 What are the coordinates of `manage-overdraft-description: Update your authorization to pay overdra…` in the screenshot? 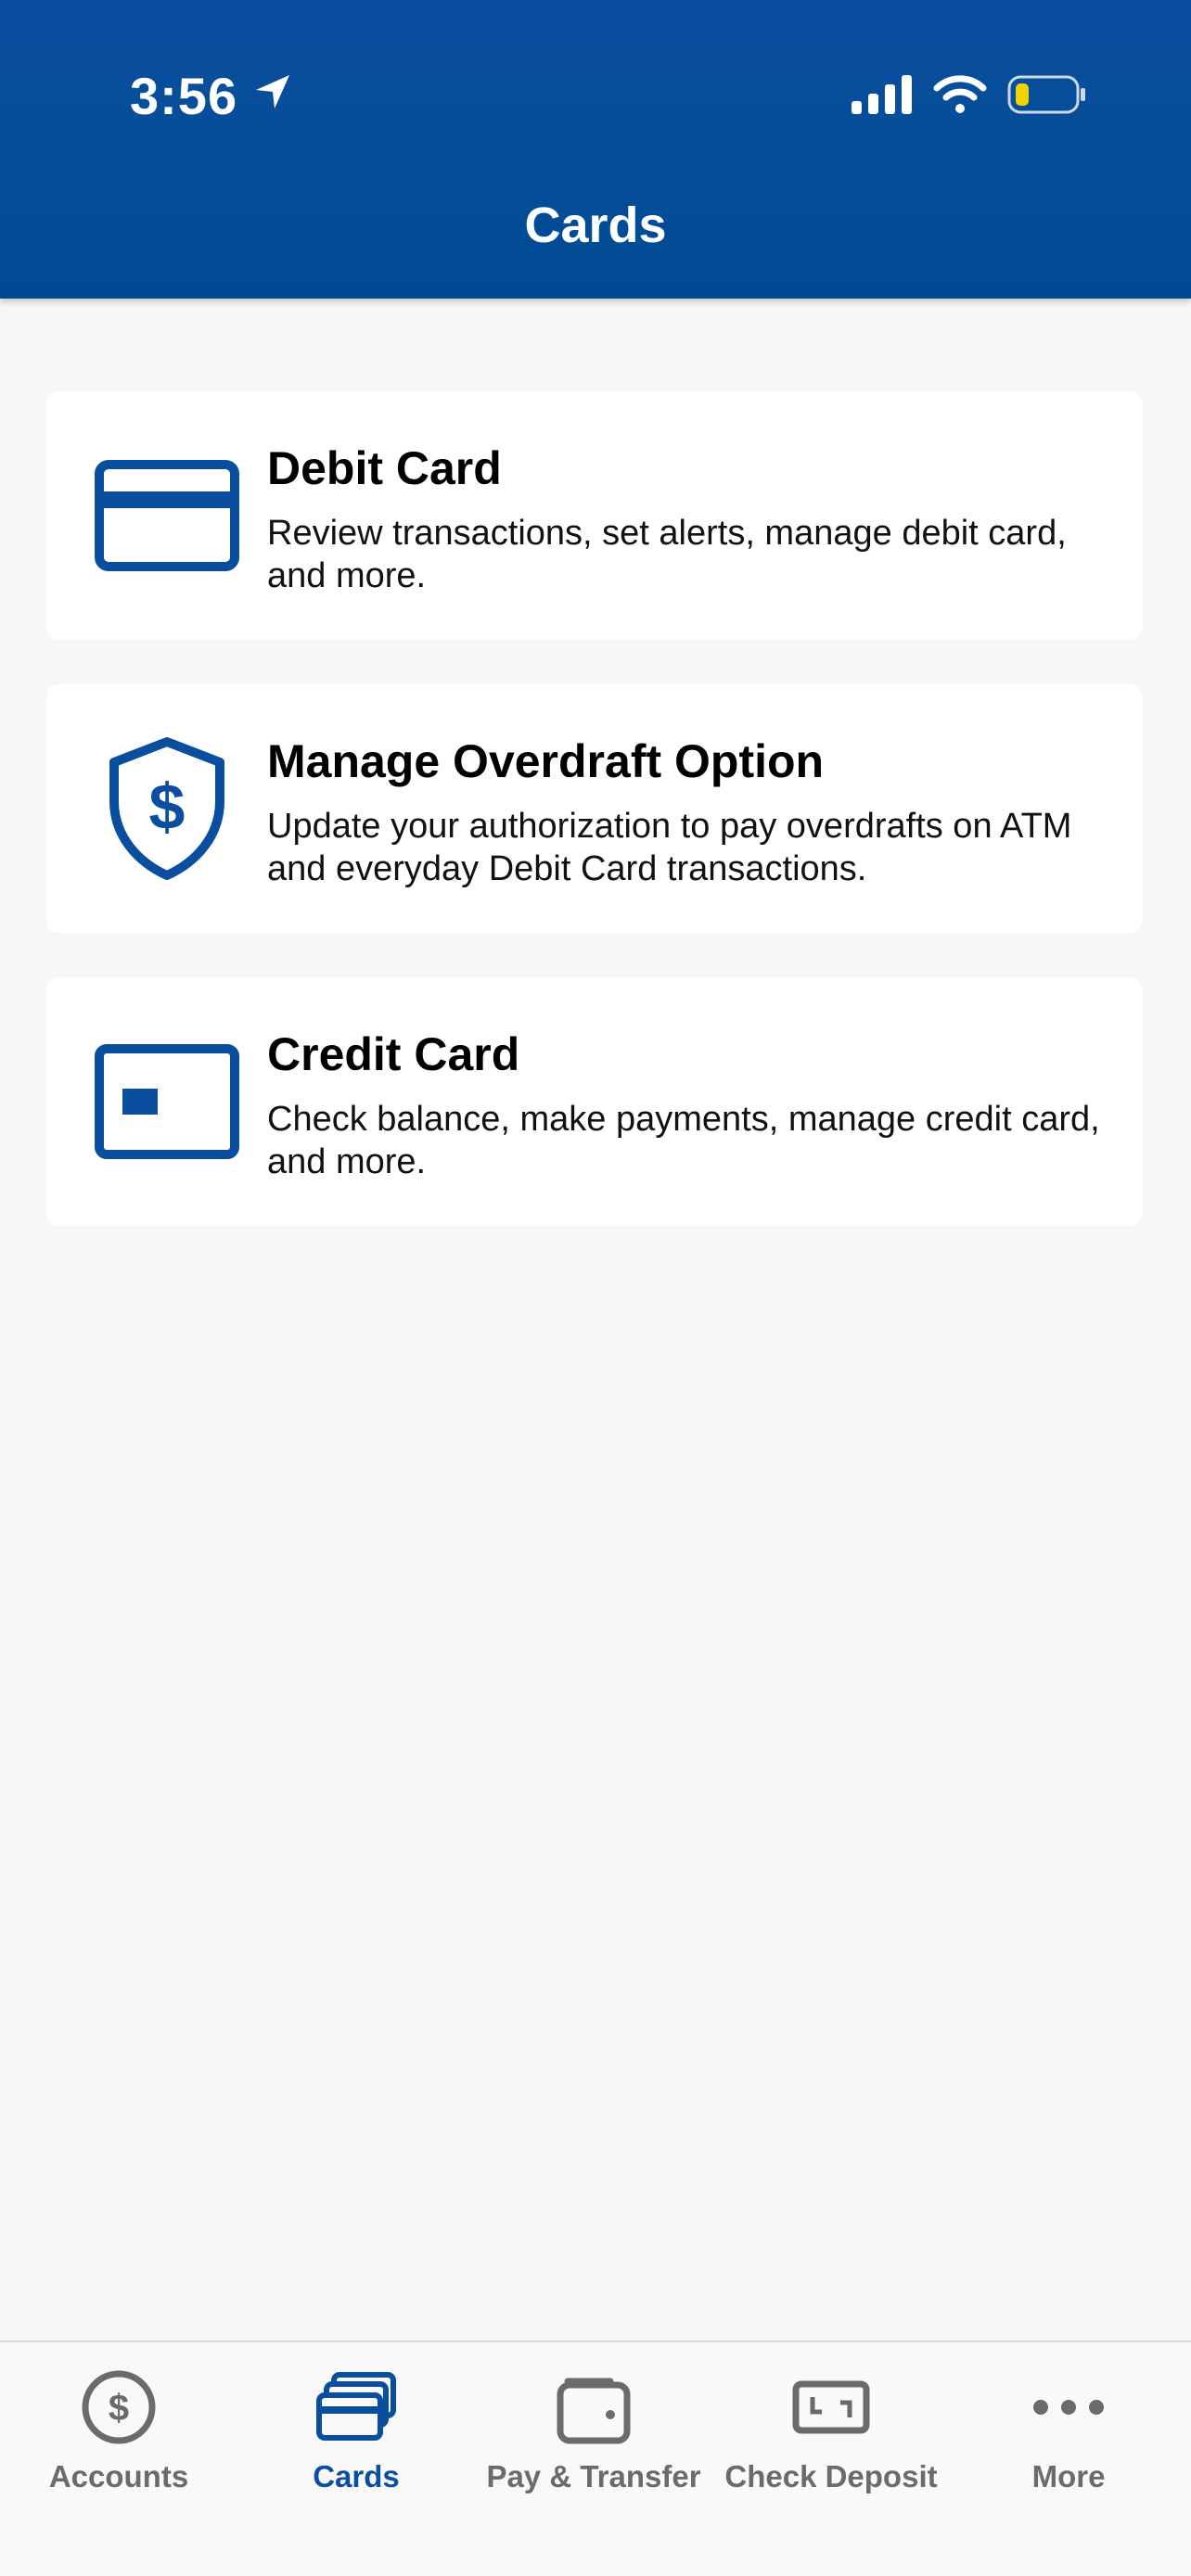 It's located at (669, 847).